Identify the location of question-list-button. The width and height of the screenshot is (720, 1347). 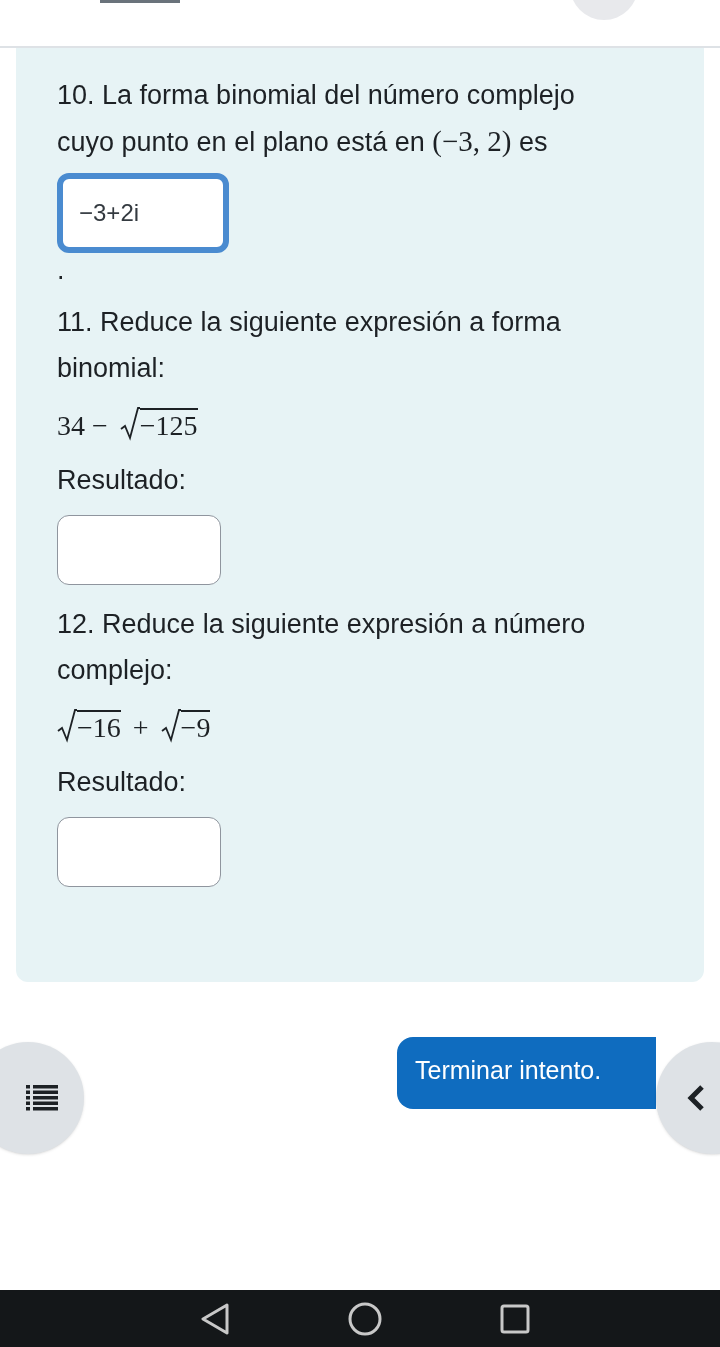
(42, 1098).